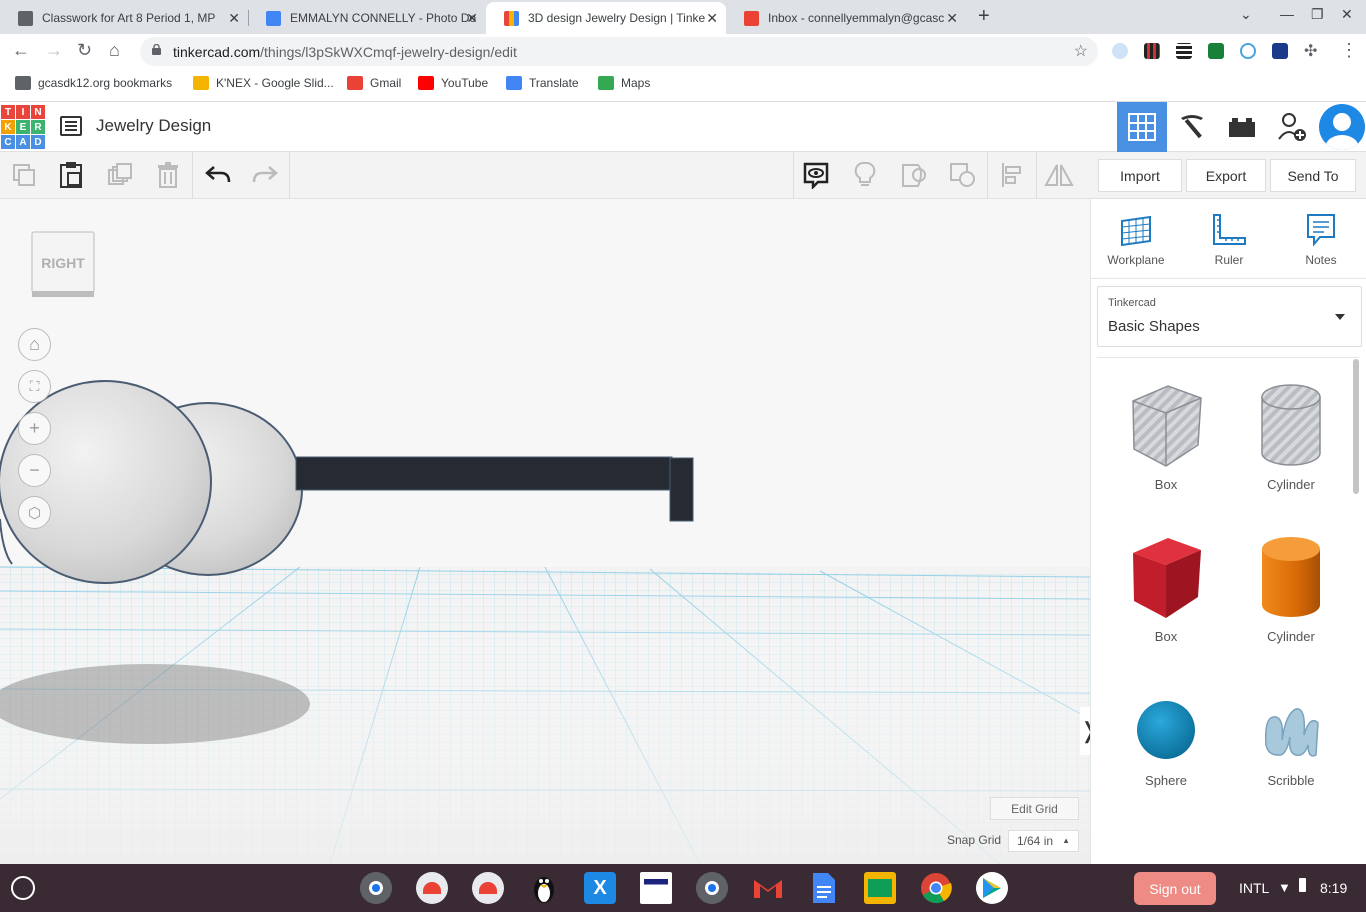 The width and height of the screenshot is (1366, 912). What do you see at coordinates (168, 175) in the screenshot?
I see `delete-button` at bounding box center [168, 175].